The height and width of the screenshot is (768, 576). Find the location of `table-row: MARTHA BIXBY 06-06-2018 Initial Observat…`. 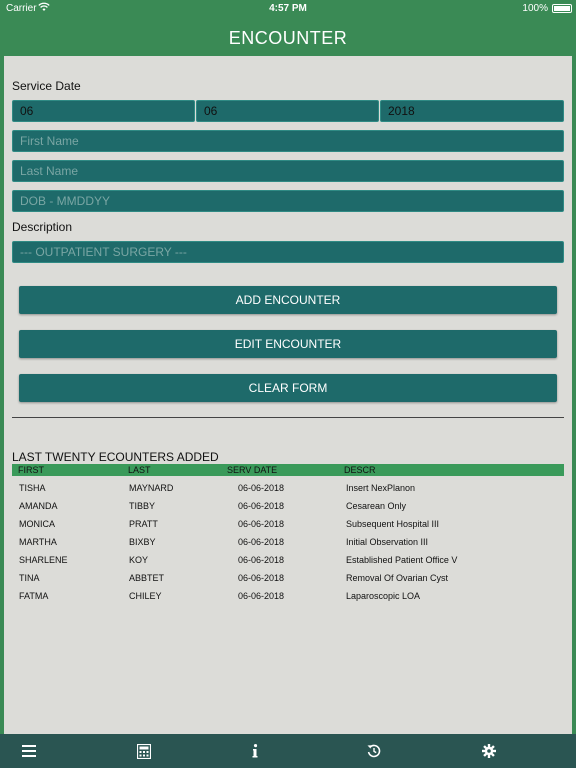

table-row: MARTHA BIXBY 06-06-2018 Initial Observat… is located at coordinates (288, 546).